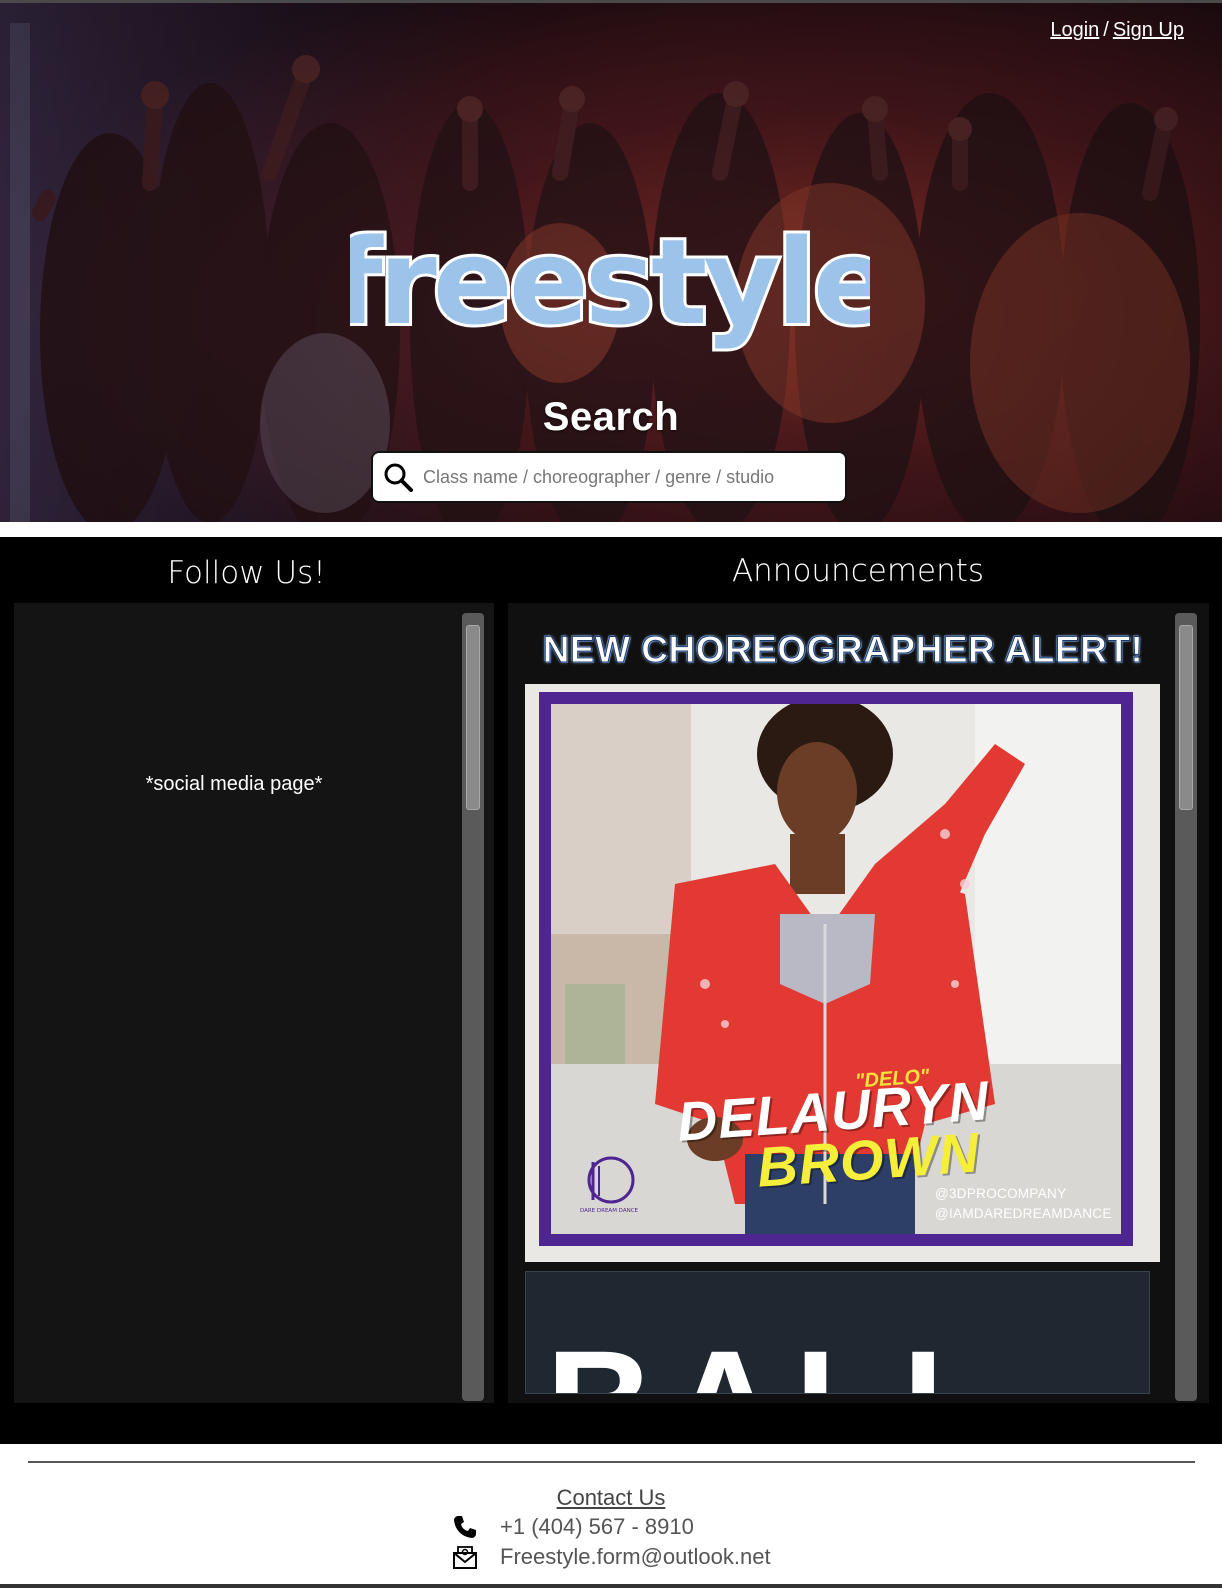 This screenshot has width=1222, height=1588. I want to click on phone-icon, so click(465, 1527).